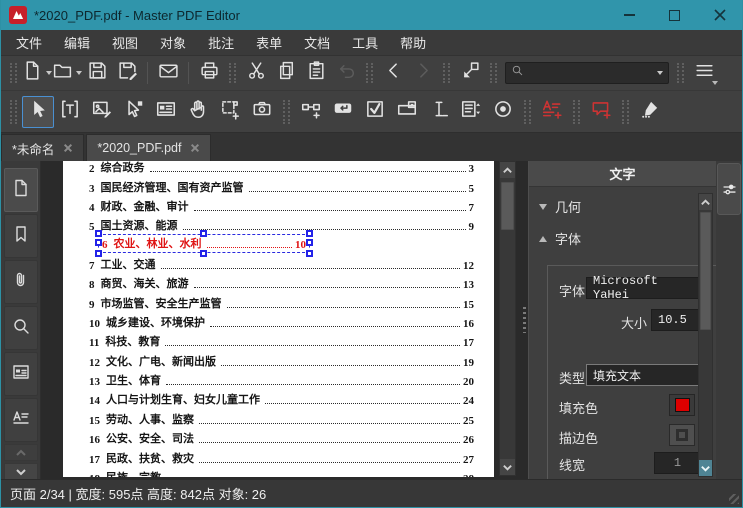 The height and width of the screenshot is (508, 743). Describe the element at coordinates (560, 238) in the screenshot. I see `section-font: 字体` at that location.